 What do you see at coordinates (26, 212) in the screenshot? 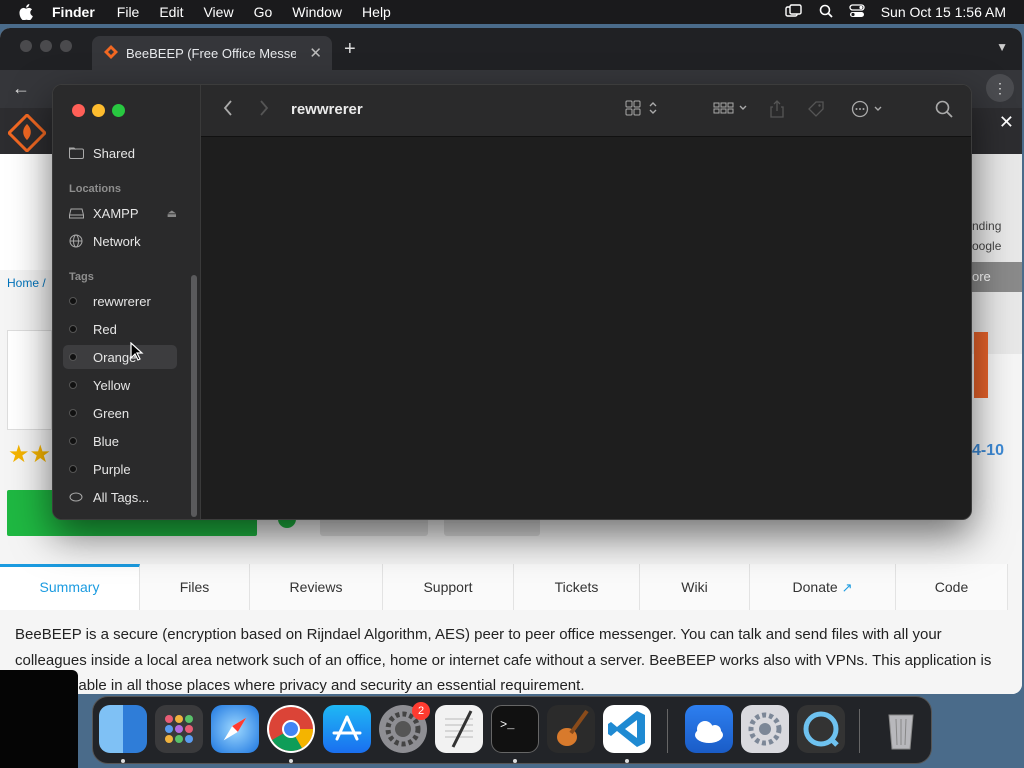
I see `promo-panel` at bounding box center [26, 212].